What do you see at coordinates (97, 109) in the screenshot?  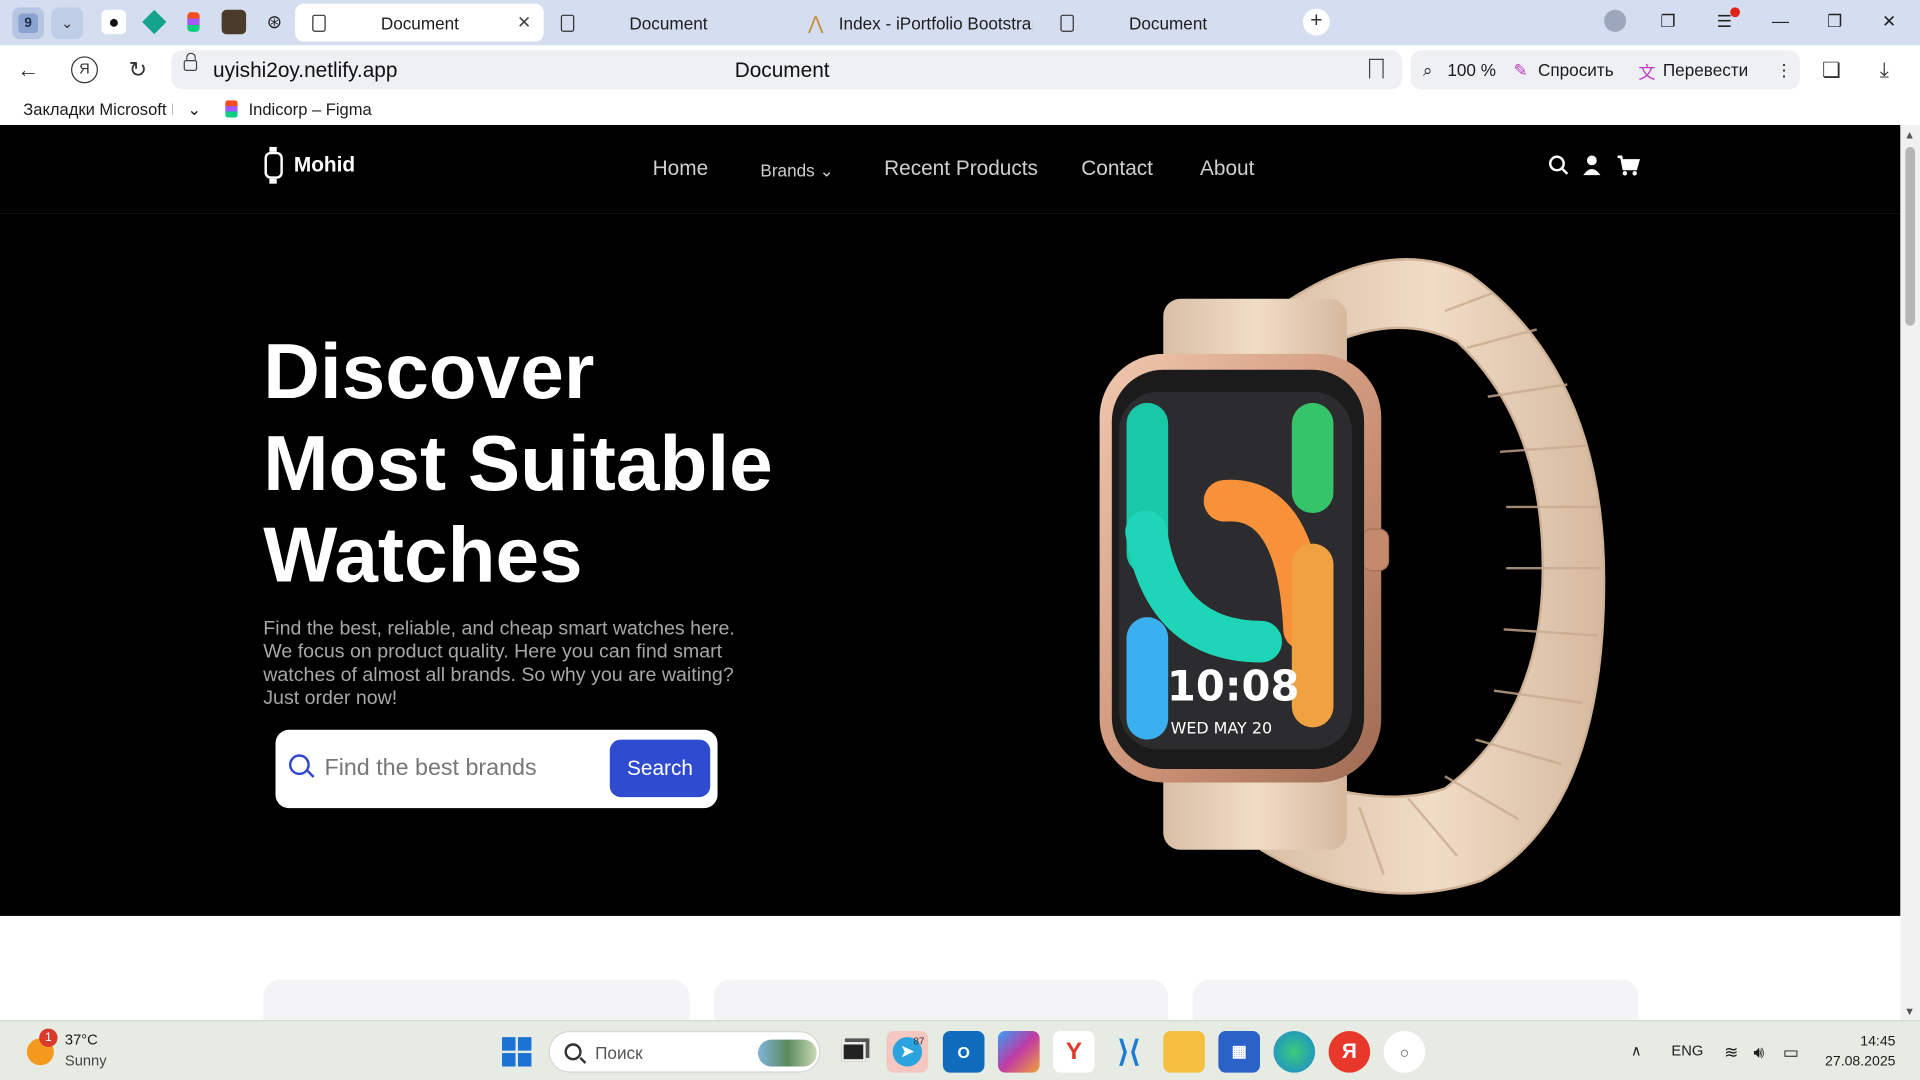 I see `bookmark-folder: Закладки Microsoft E` at bounding box center [97, 109].